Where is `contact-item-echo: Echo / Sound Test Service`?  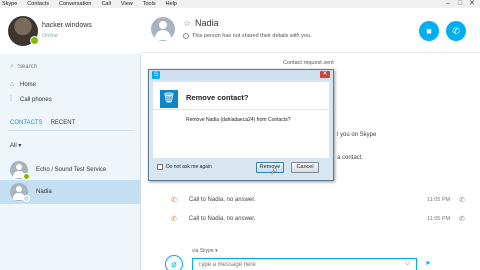 contact-item-echo: Echo / Sound Test Service is located at coordinates (70, 170).